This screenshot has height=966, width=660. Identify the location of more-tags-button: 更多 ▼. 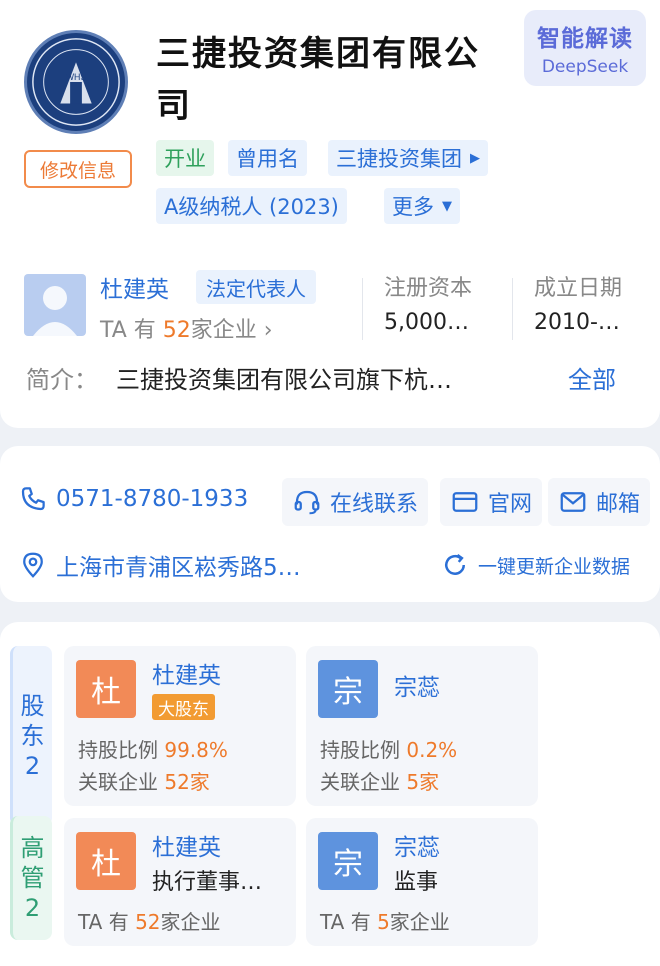
(422, 206).